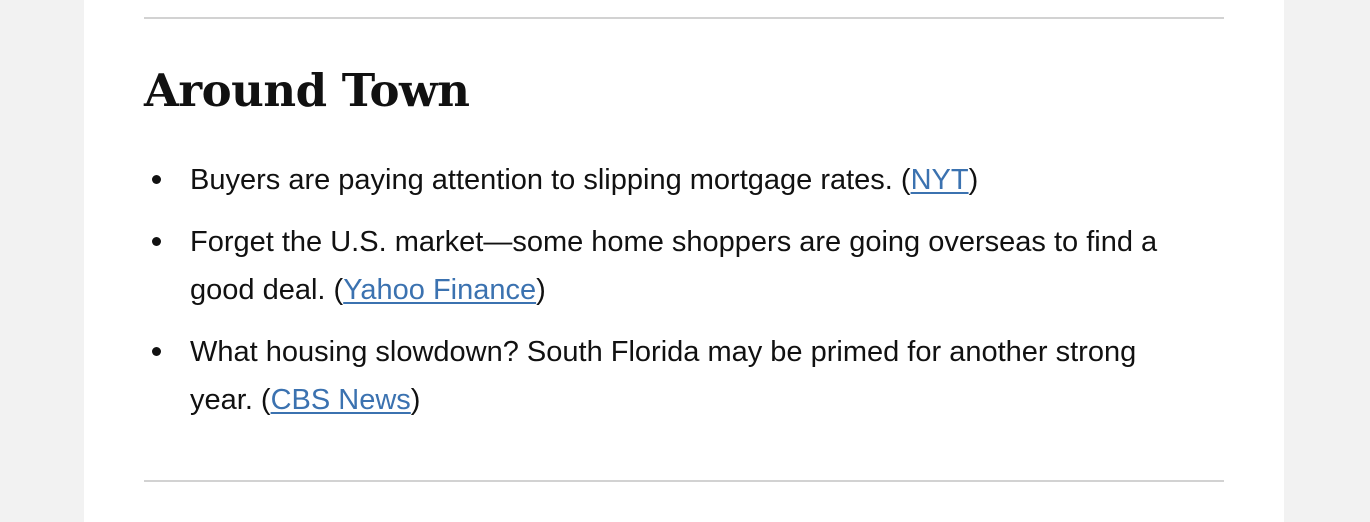 The width and height of the screenshot is (1370, 522). Describe the element at coordinates (341, 400) in the screenshot. I see `source-link-cbs-news: CBS News` at that location.